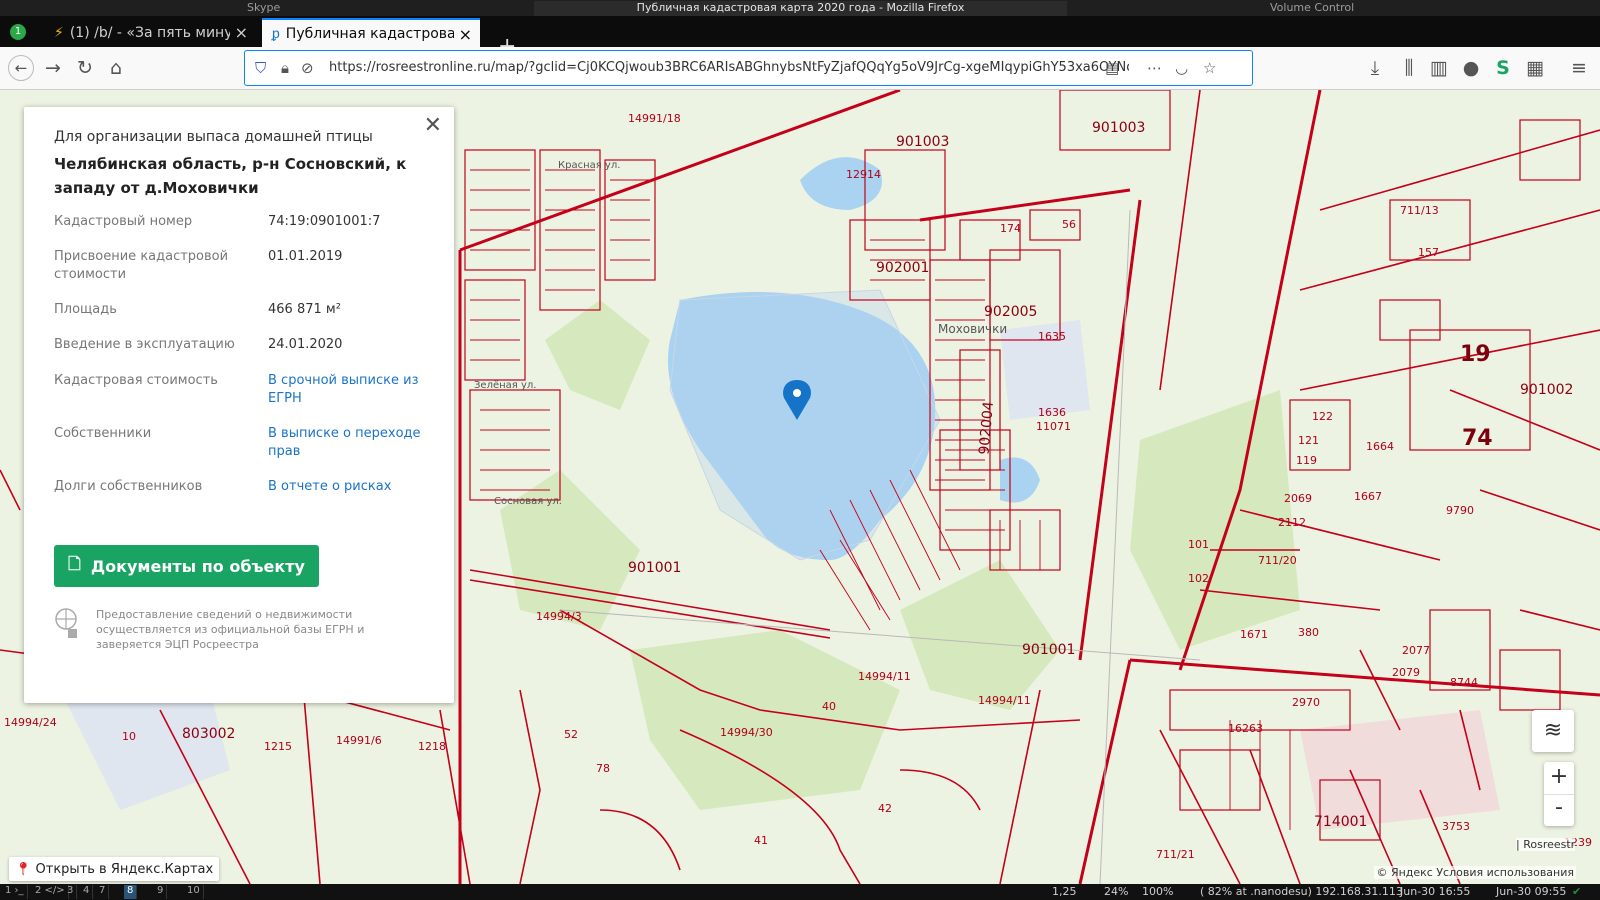  What do you see at coordinates (1053, 426) in the screenshot?
I see `map-label: 11071` at bounding box center [1053, 426].